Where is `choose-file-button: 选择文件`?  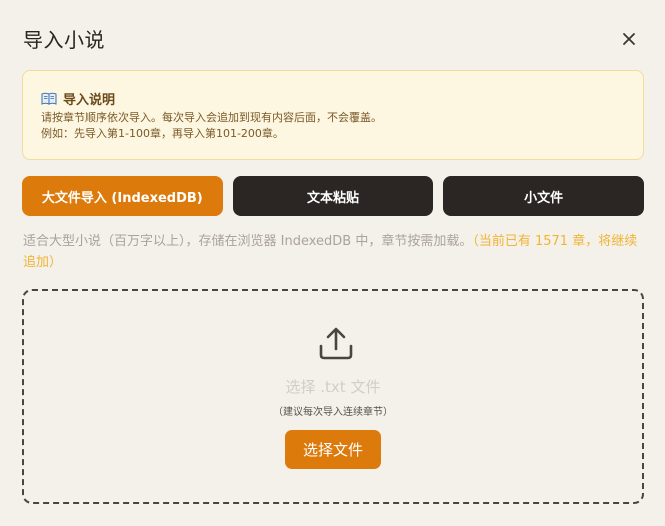
choose-file-button: 选择文件 is located at coordinates (333, 449).